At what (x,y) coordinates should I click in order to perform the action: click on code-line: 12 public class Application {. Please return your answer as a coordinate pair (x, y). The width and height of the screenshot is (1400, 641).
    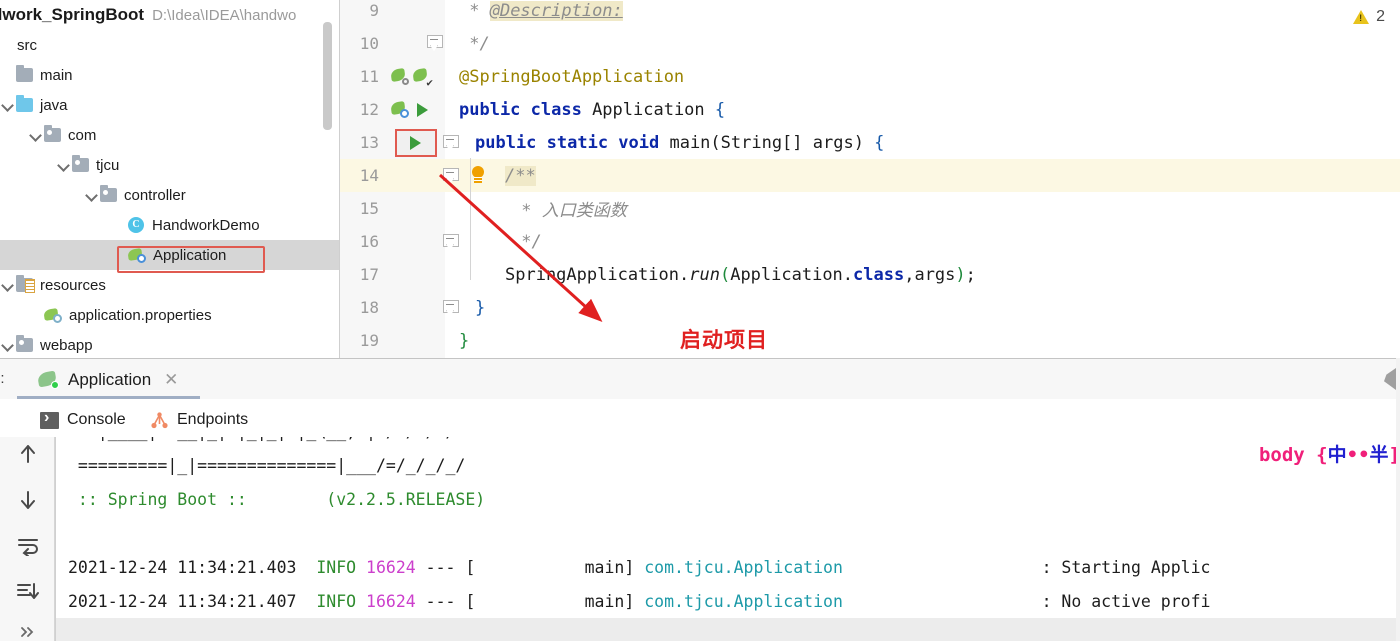
    Looking at the image, I should click on (870, 109).